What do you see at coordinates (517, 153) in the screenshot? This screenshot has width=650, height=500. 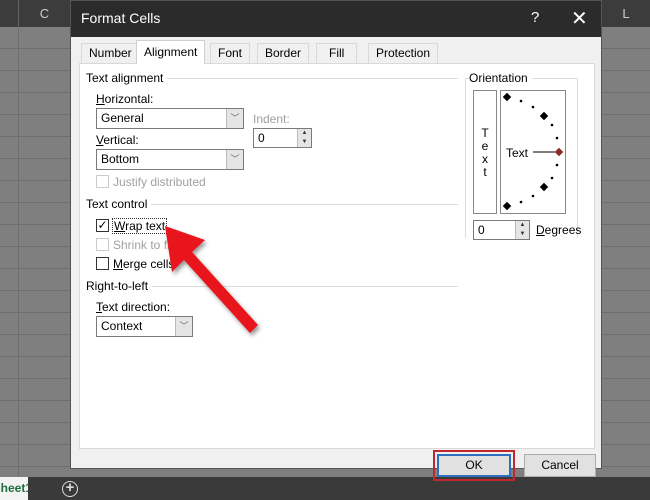 I see `dial-text: Text` at bounding box center [517, 153].